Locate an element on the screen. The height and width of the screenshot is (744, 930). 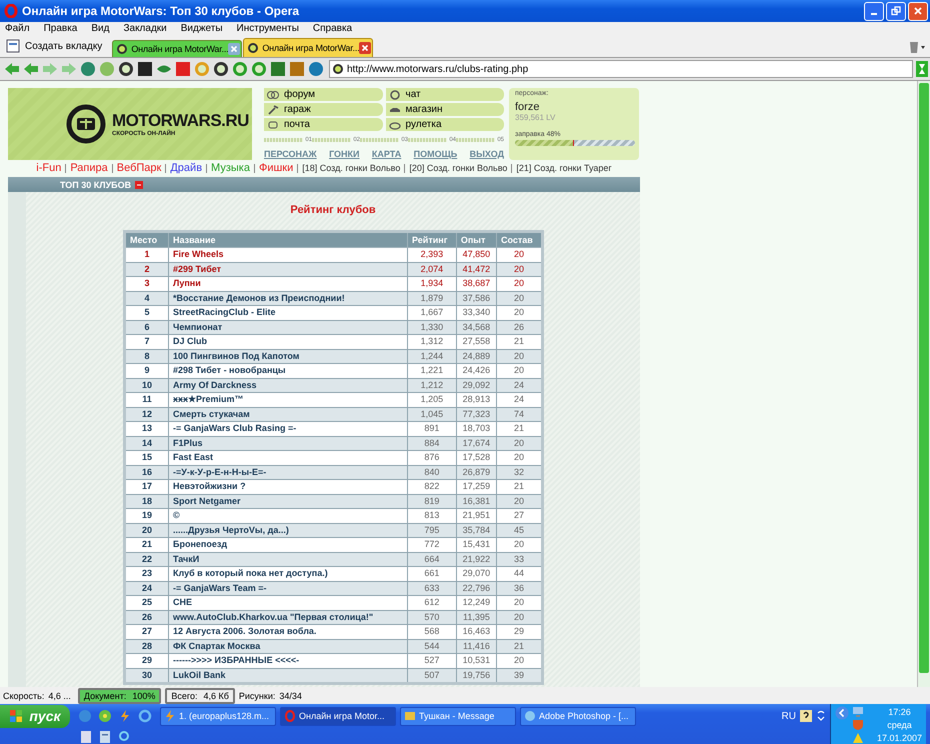
club-link: #298 Тибет - новобранцы is located at coordinates (288, 371).